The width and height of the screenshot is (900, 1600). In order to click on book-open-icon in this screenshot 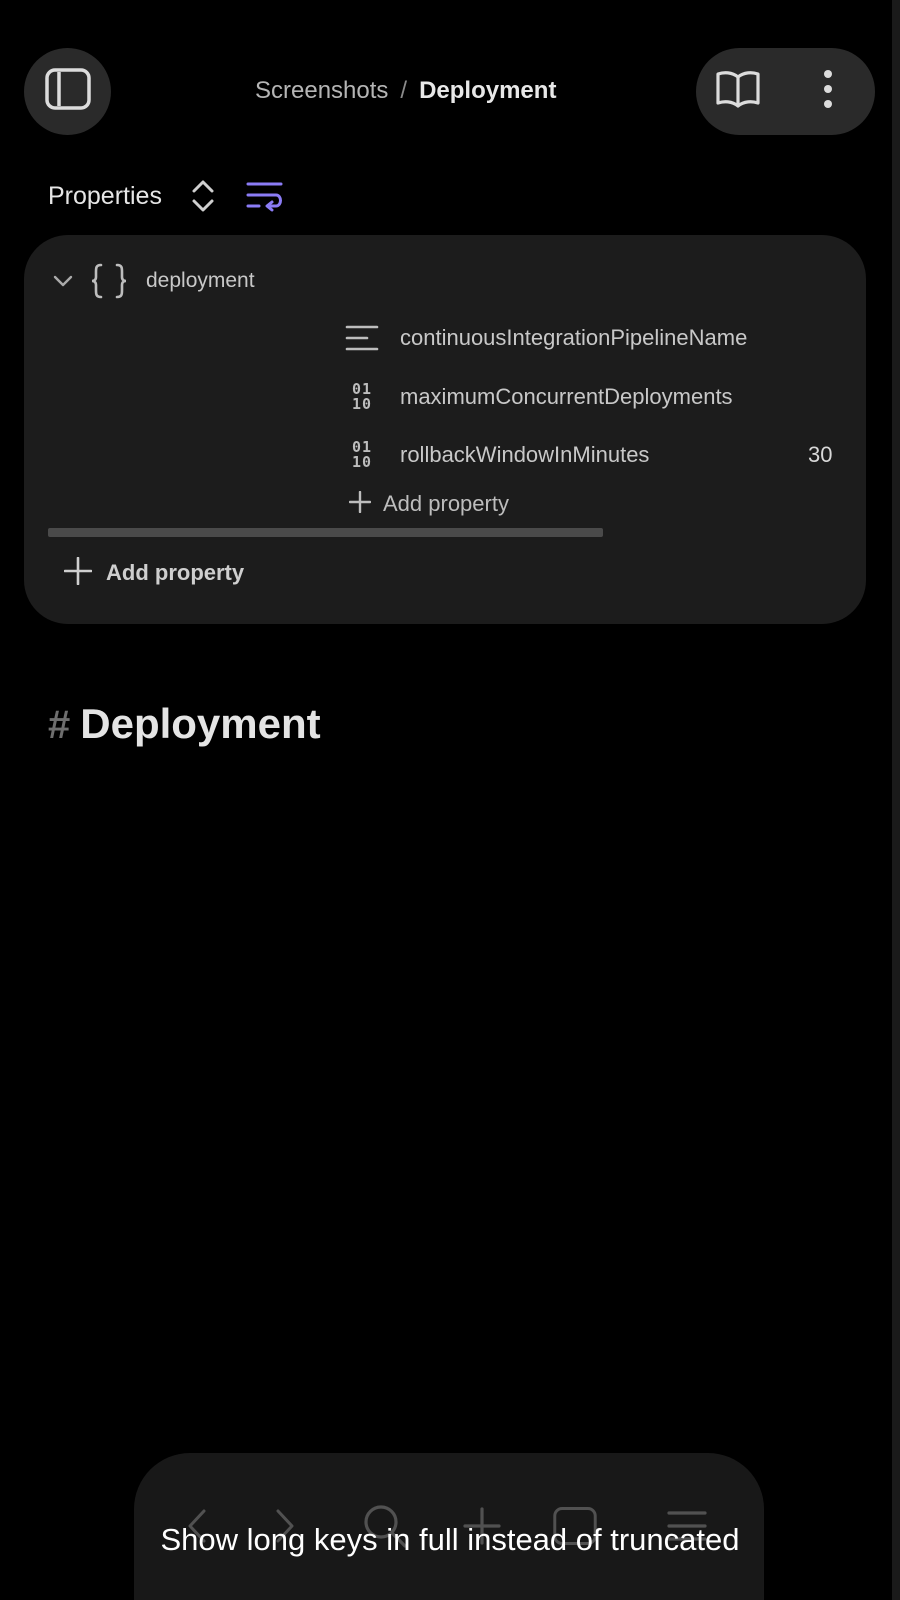, I will do `click(738, 91)`.